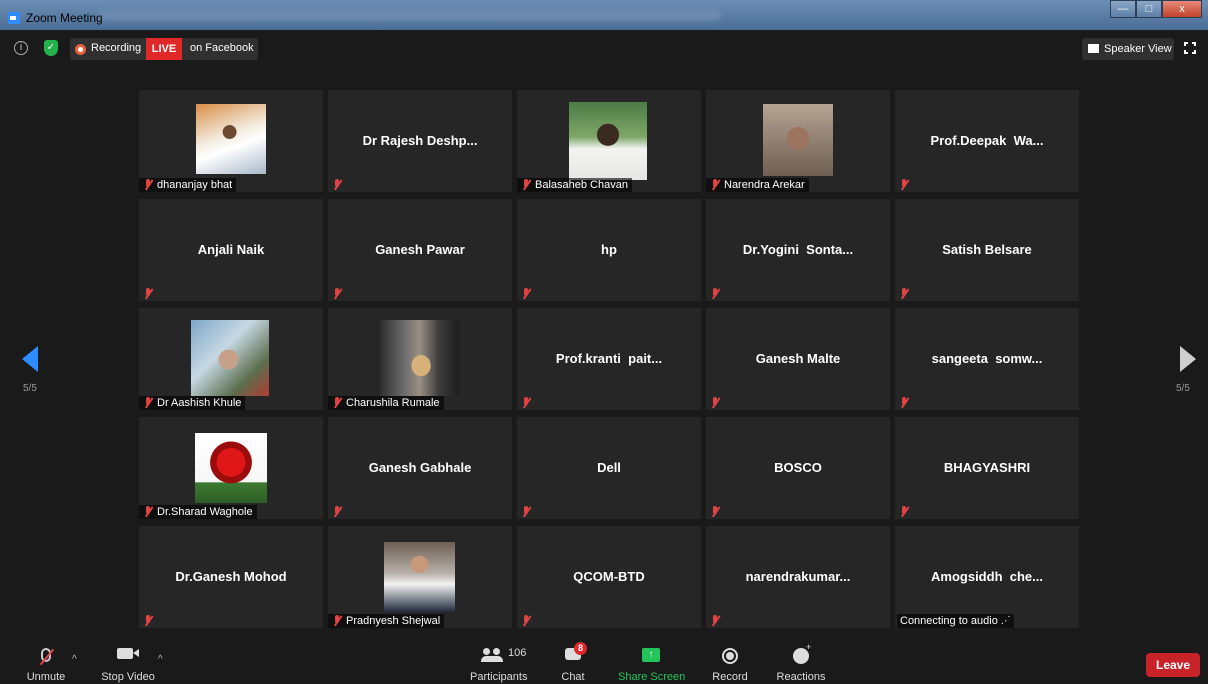  I want to click on participant-name: Ganesh Malte, so click(798, 358).